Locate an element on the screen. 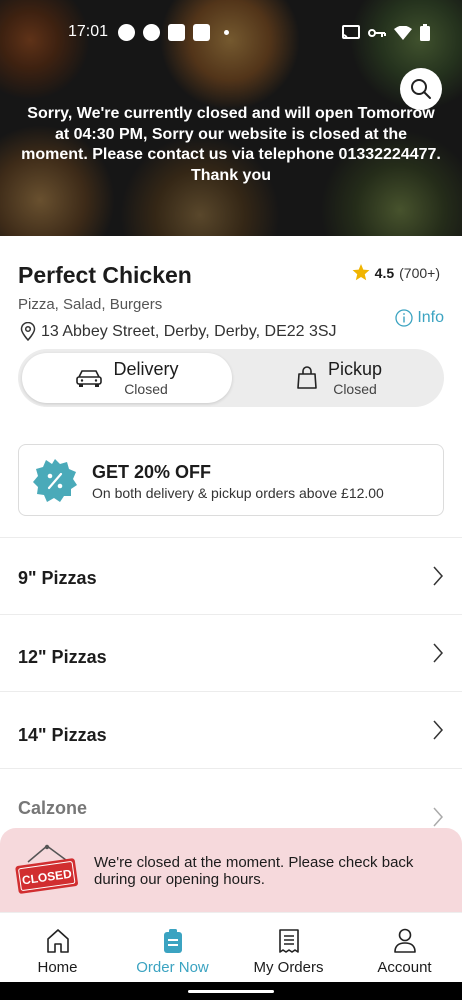 This screenshot has height=1000, width=462. gesture-navigation-area is located at coordinates (231, 991).